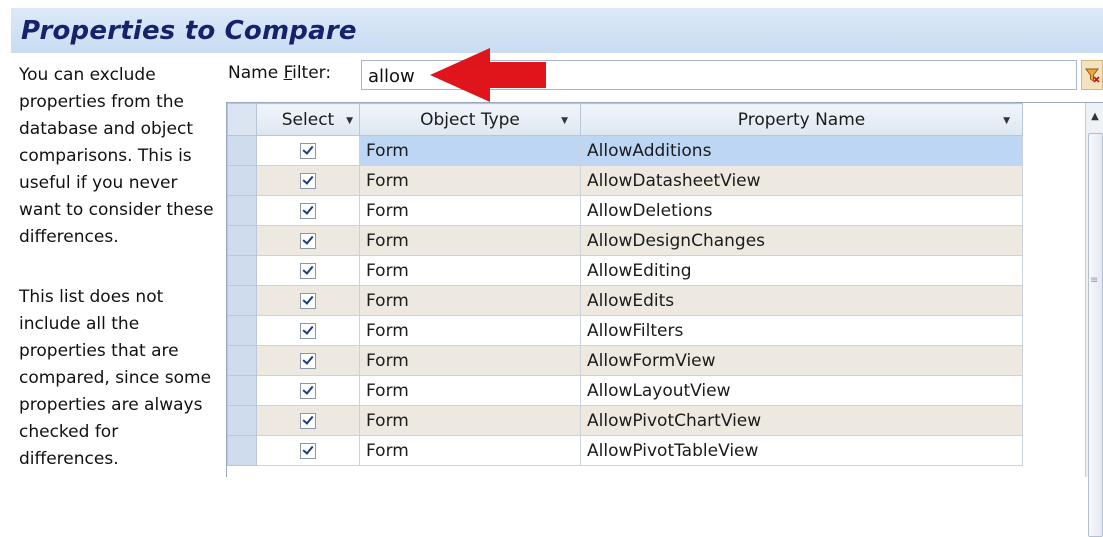  I want to click on property-name-cell: AllowDeletions, so click(801, 210).